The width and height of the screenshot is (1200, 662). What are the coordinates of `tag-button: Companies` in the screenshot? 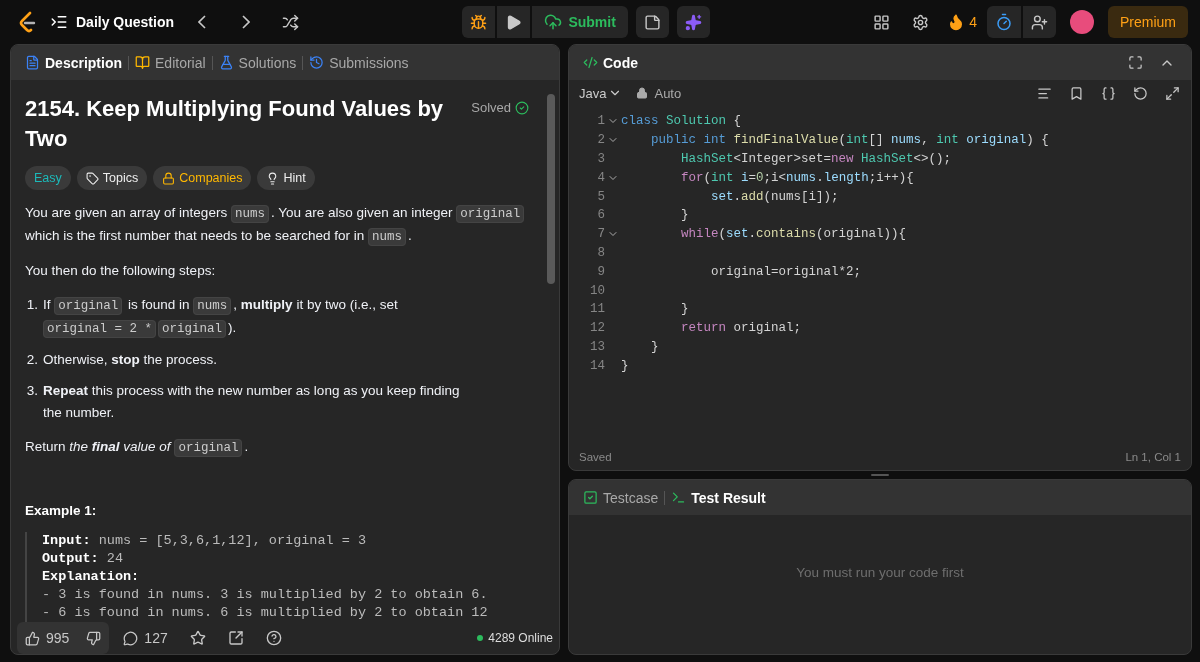 It's located at (202, 178).